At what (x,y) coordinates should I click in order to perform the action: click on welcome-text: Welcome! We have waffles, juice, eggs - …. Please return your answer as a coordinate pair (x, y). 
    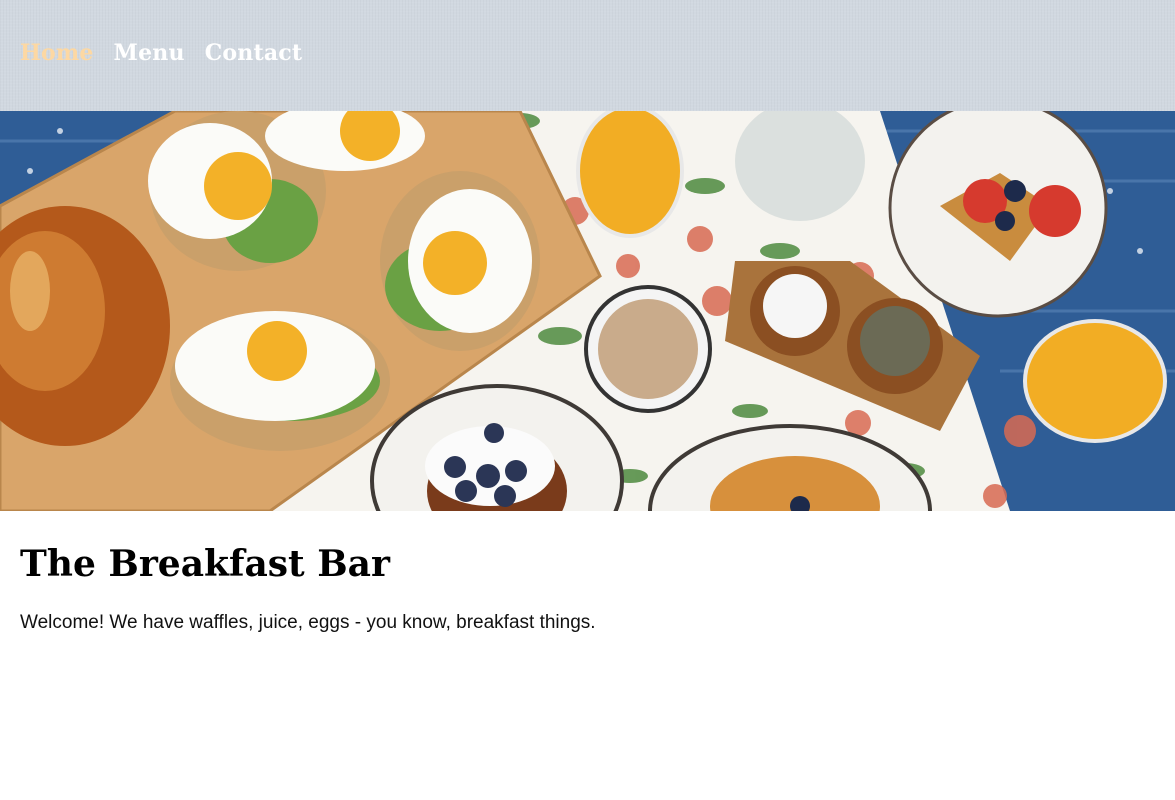
    Looking at the image, I should click on (308, 622).